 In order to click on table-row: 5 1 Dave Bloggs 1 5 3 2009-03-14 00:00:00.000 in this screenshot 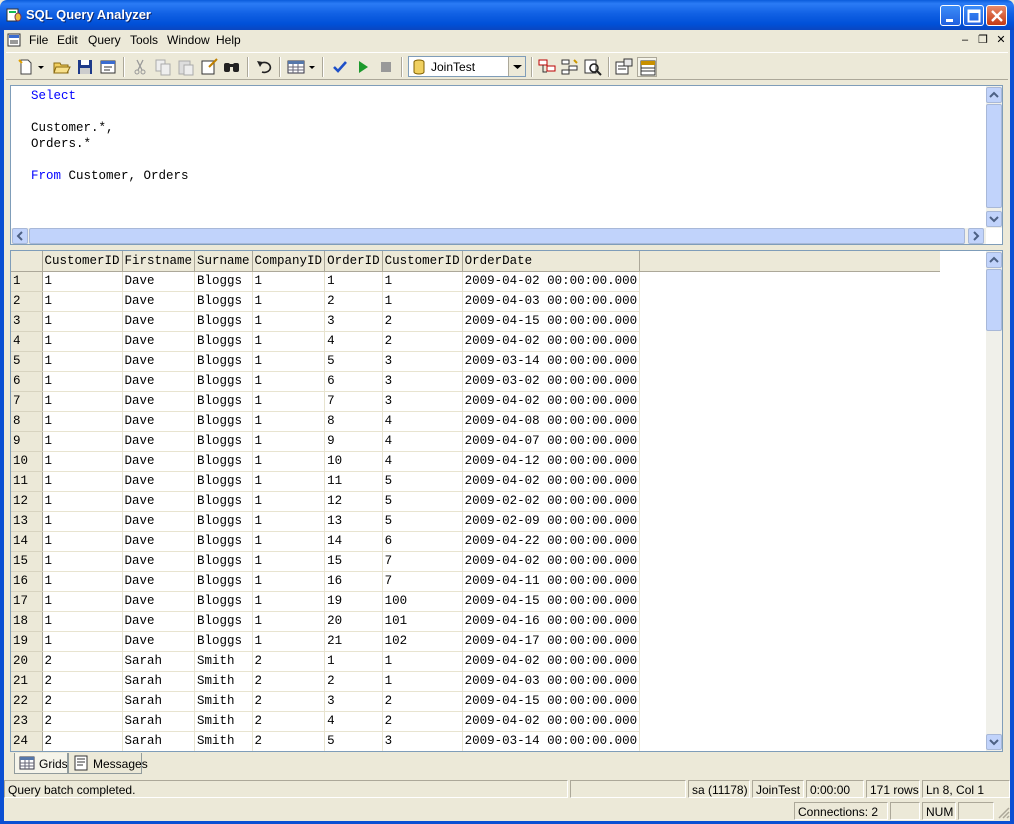, I will do `click(475, 361)`.